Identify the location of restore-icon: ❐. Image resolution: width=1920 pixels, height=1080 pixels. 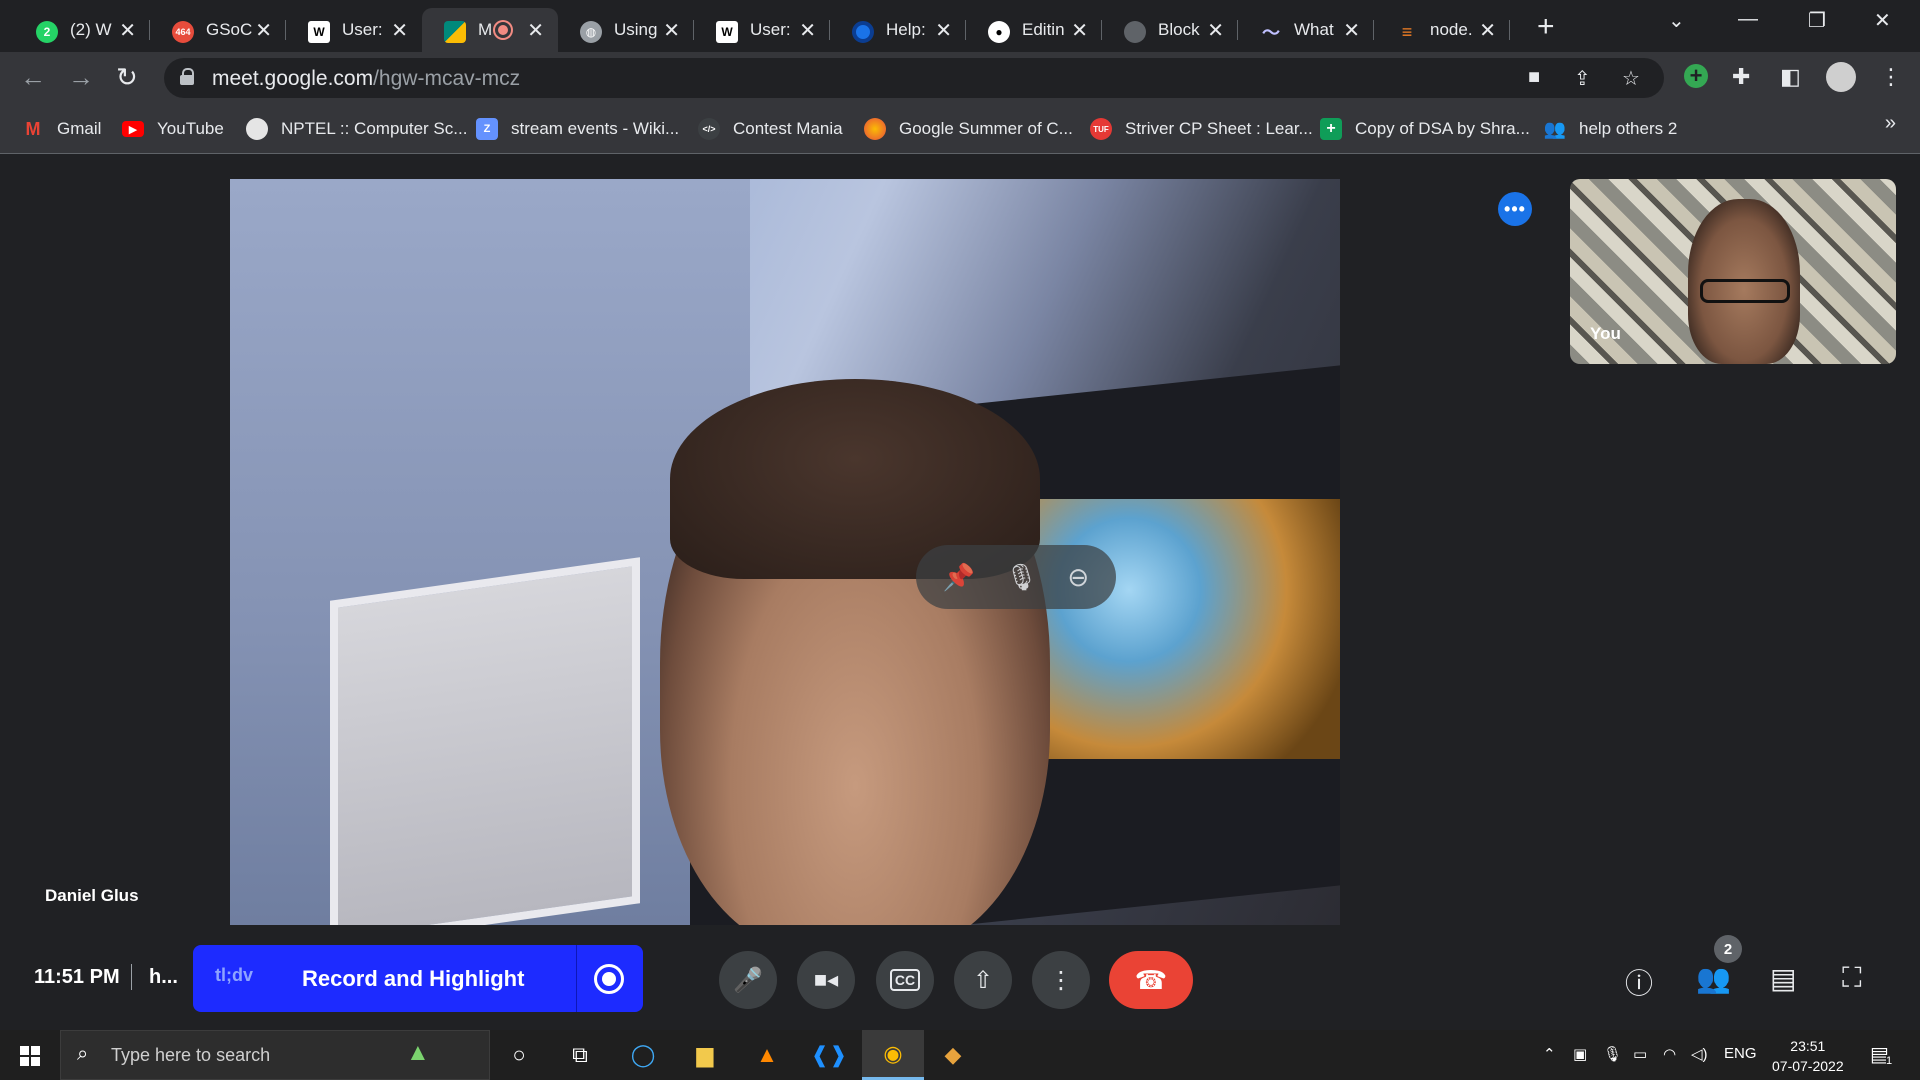
(1817, 20).